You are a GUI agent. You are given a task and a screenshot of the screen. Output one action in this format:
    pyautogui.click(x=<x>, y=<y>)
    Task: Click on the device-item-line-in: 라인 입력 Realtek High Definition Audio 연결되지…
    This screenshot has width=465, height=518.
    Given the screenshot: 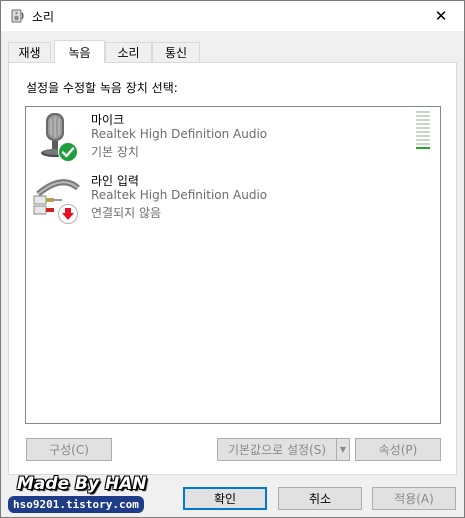 What is the action you would take?
    pyautogui.click(x=233, y=197)
    